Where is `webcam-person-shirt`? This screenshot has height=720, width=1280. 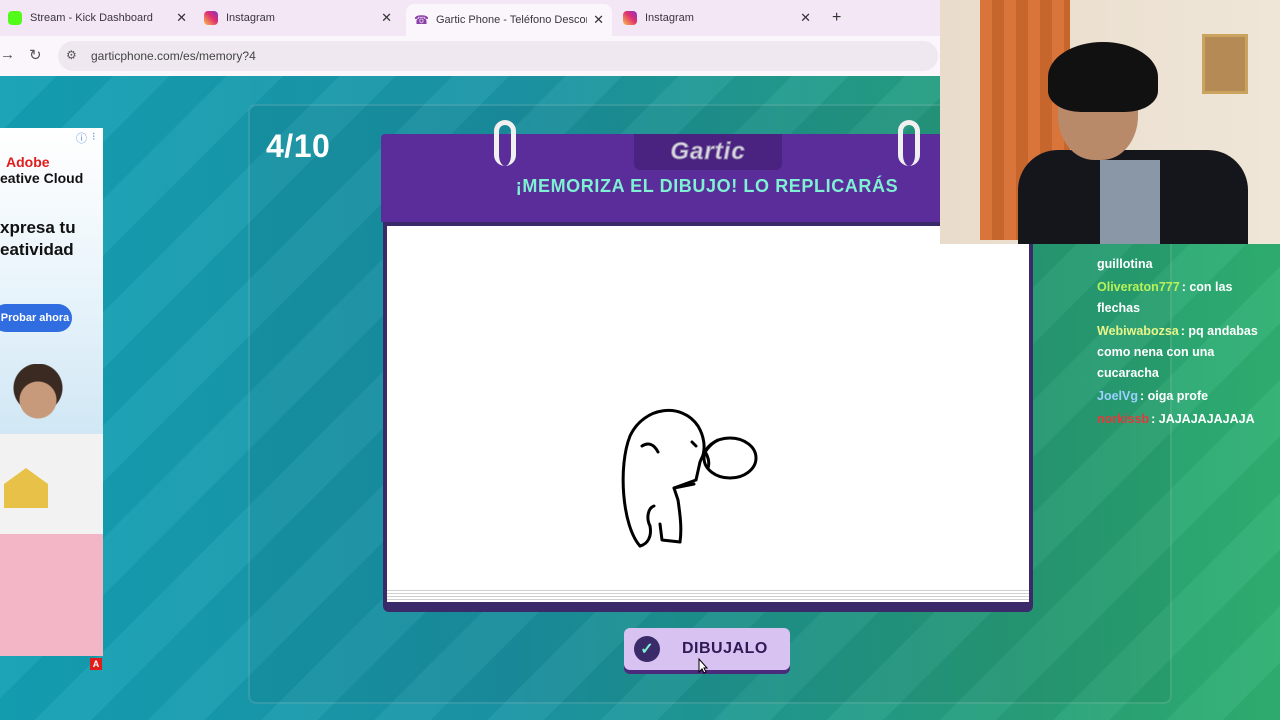 webcam-person-shirt is located at coordinates (1130, 202).